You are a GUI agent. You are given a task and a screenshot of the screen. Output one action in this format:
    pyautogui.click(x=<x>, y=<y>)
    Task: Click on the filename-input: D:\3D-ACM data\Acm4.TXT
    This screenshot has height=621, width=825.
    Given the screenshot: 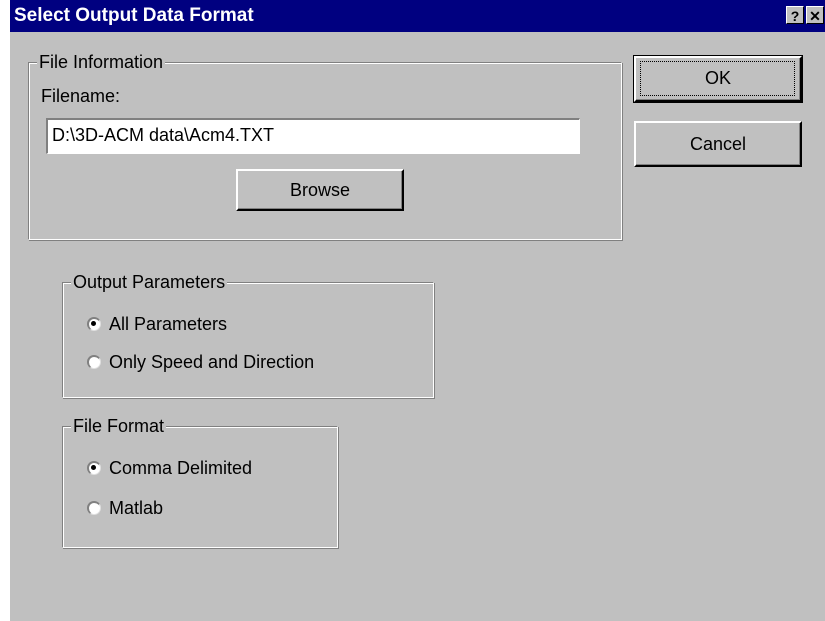 What is the action you would take?
    pyautogui.click(x=313, y=136)
    